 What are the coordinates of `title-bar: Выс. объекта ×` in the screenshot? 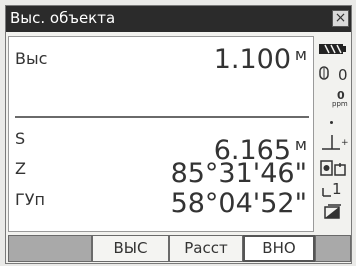 It's located at (178, 19).